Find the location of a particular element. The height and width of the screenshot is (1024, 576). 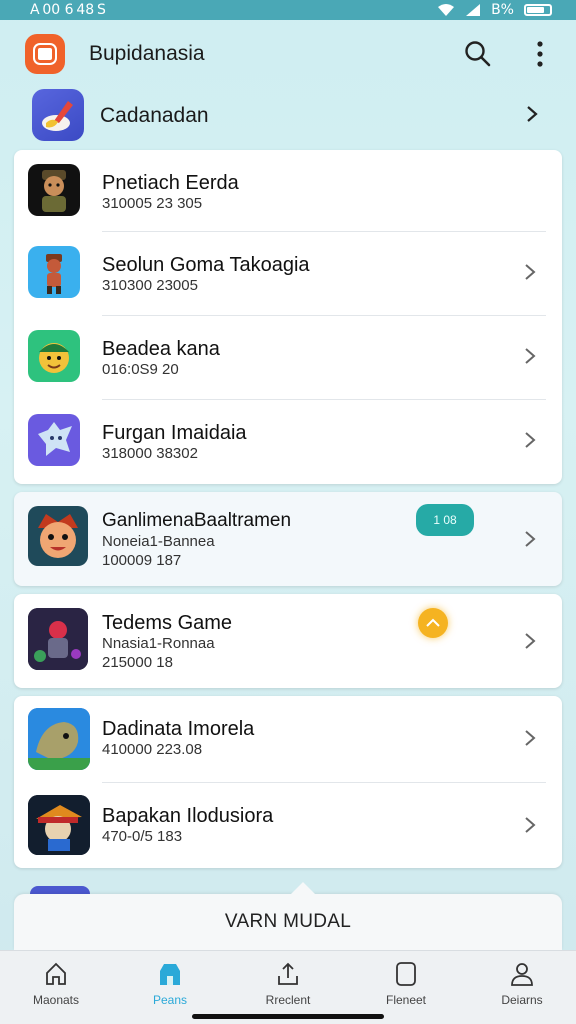

app-meta: 410000 223.08 is located at coordinates (152, 749).